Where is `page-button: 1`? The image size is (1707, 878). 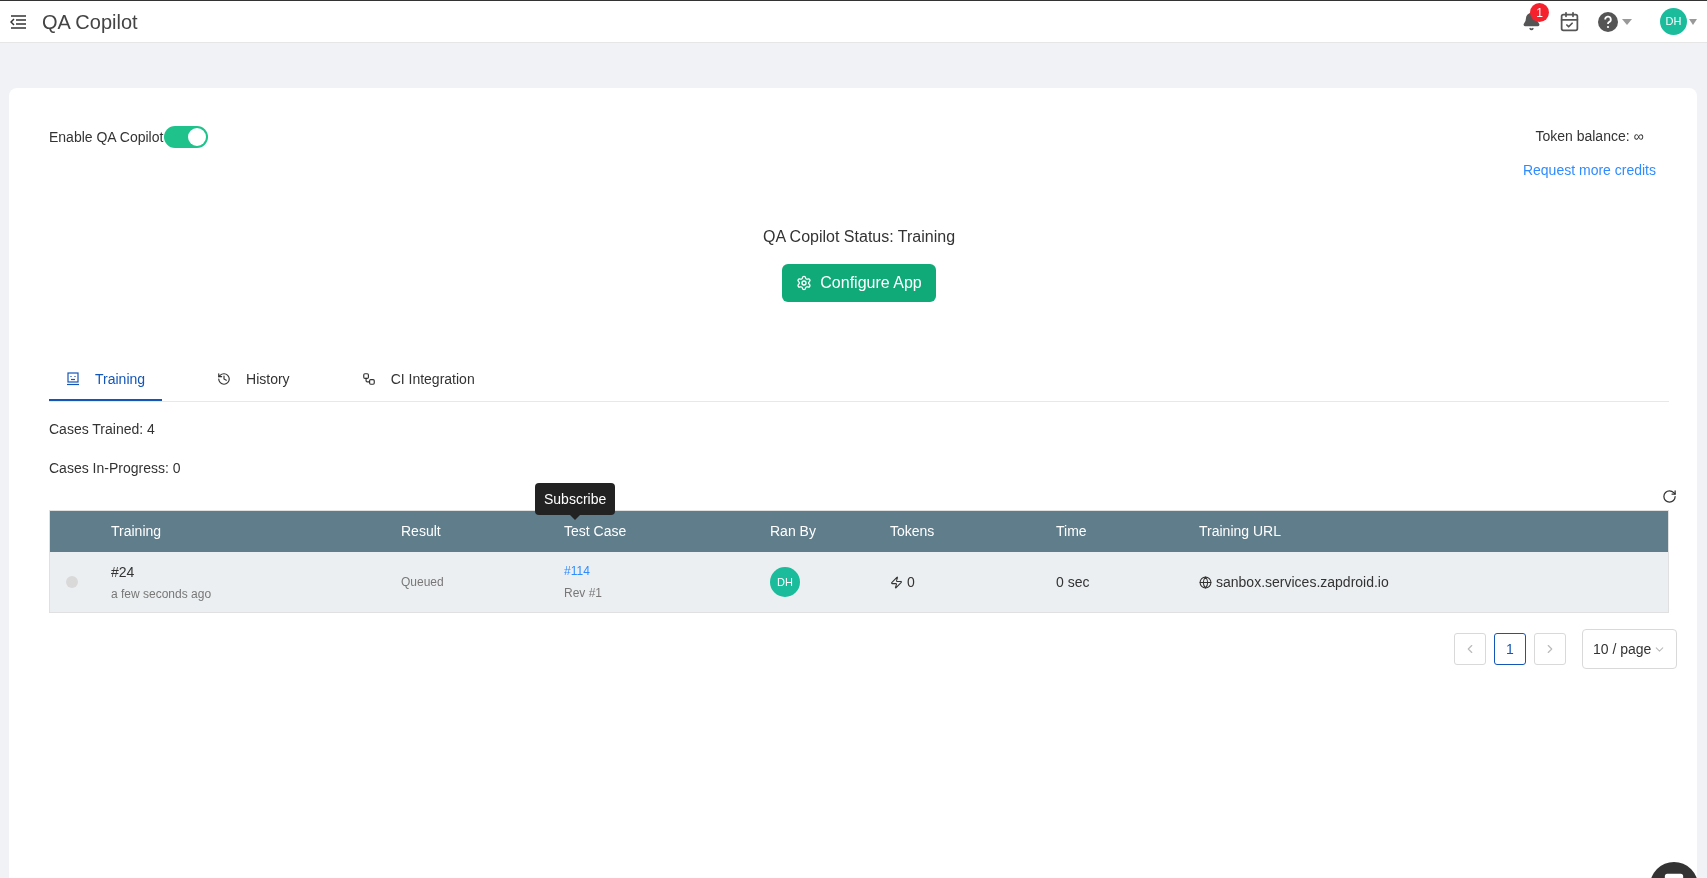 page-button: 1 is located at coordinates (1510, 649).